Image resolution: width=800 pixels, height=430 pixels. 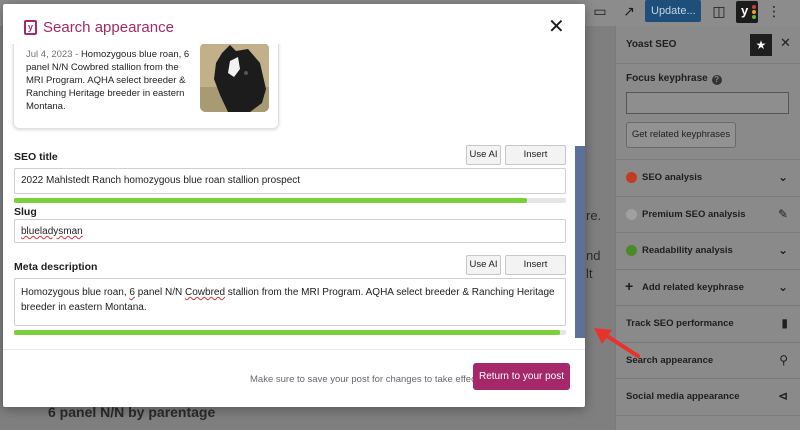 I want to click on slug-input: blueladysman, so click(x=290, y=231).